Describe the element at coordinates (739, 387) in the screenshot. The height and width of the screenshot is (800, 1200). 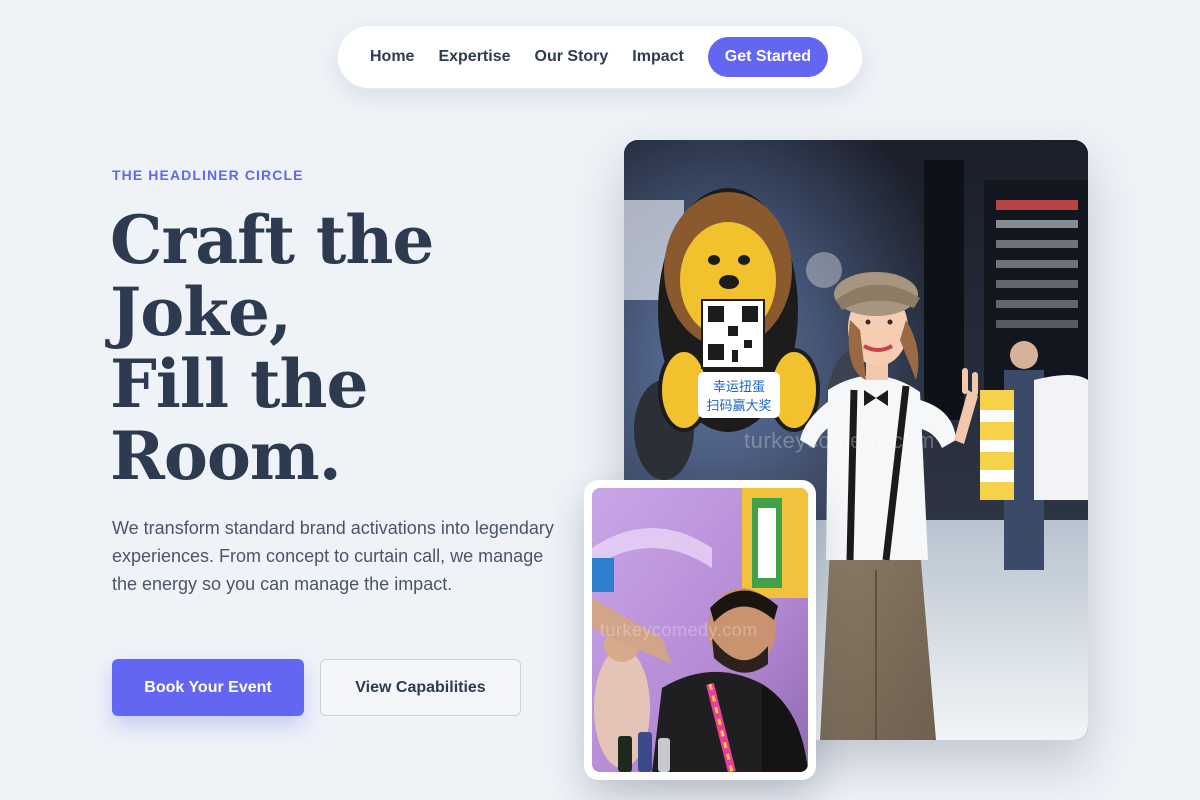
I see `sign-text-line-1: 幸运扭蛋` at that location.